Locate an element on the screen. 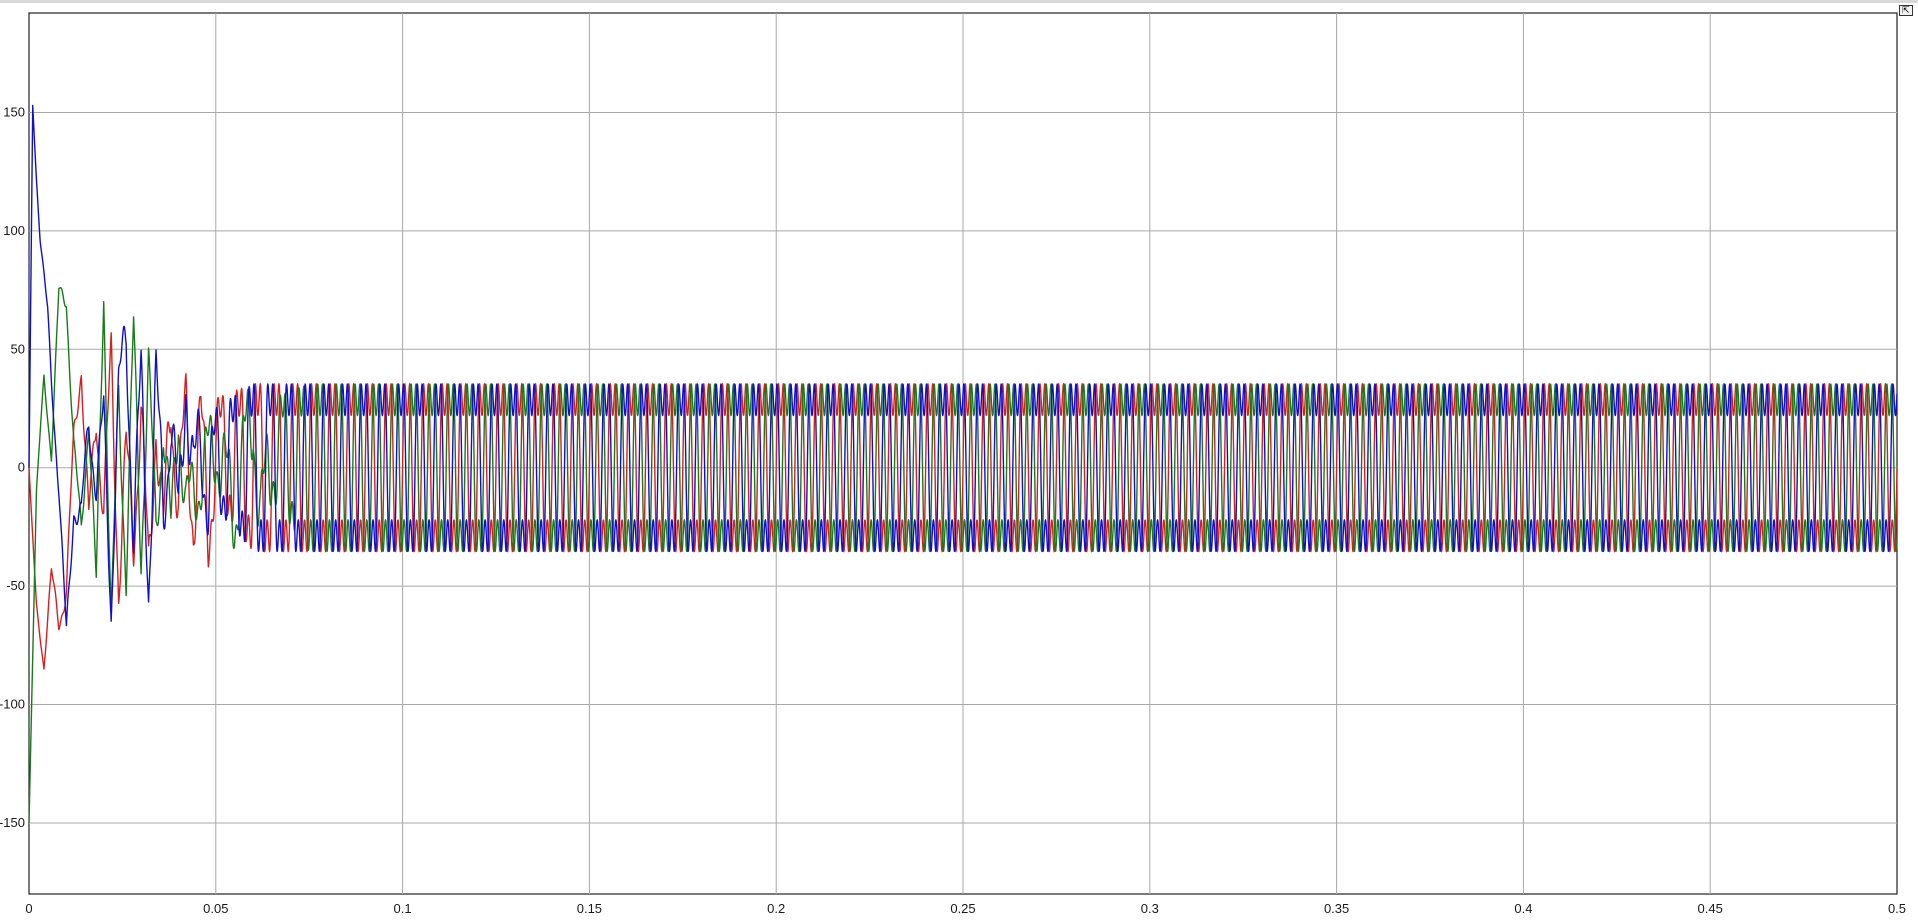 The height and width of the screenshot is (922, 1918). x-tick-label: 0.5 is located at coordinates (1897, 908).